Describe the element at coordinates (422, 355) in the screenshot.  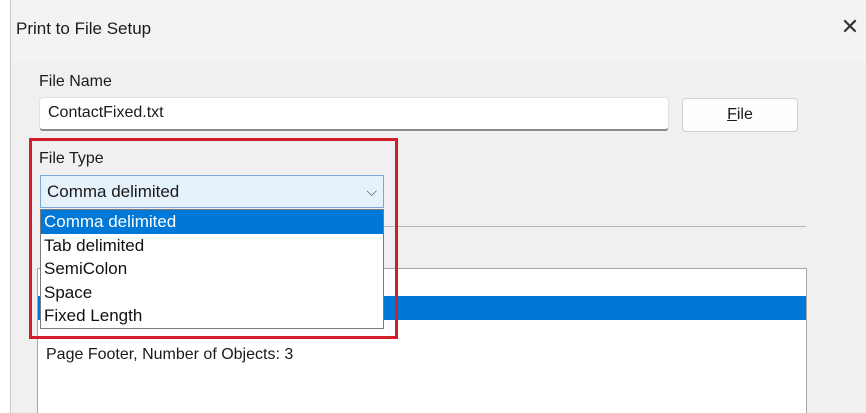
I see `list-item: Page Footer, Number of Objects: 3` at that location.